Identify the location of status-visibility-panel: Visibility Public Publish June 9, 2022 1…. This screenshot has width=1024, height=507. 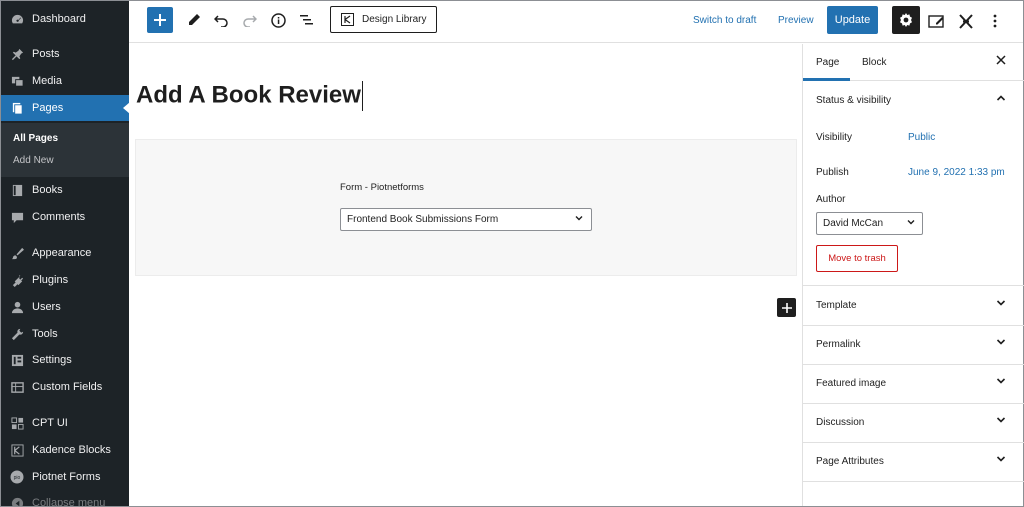
(913, 204).